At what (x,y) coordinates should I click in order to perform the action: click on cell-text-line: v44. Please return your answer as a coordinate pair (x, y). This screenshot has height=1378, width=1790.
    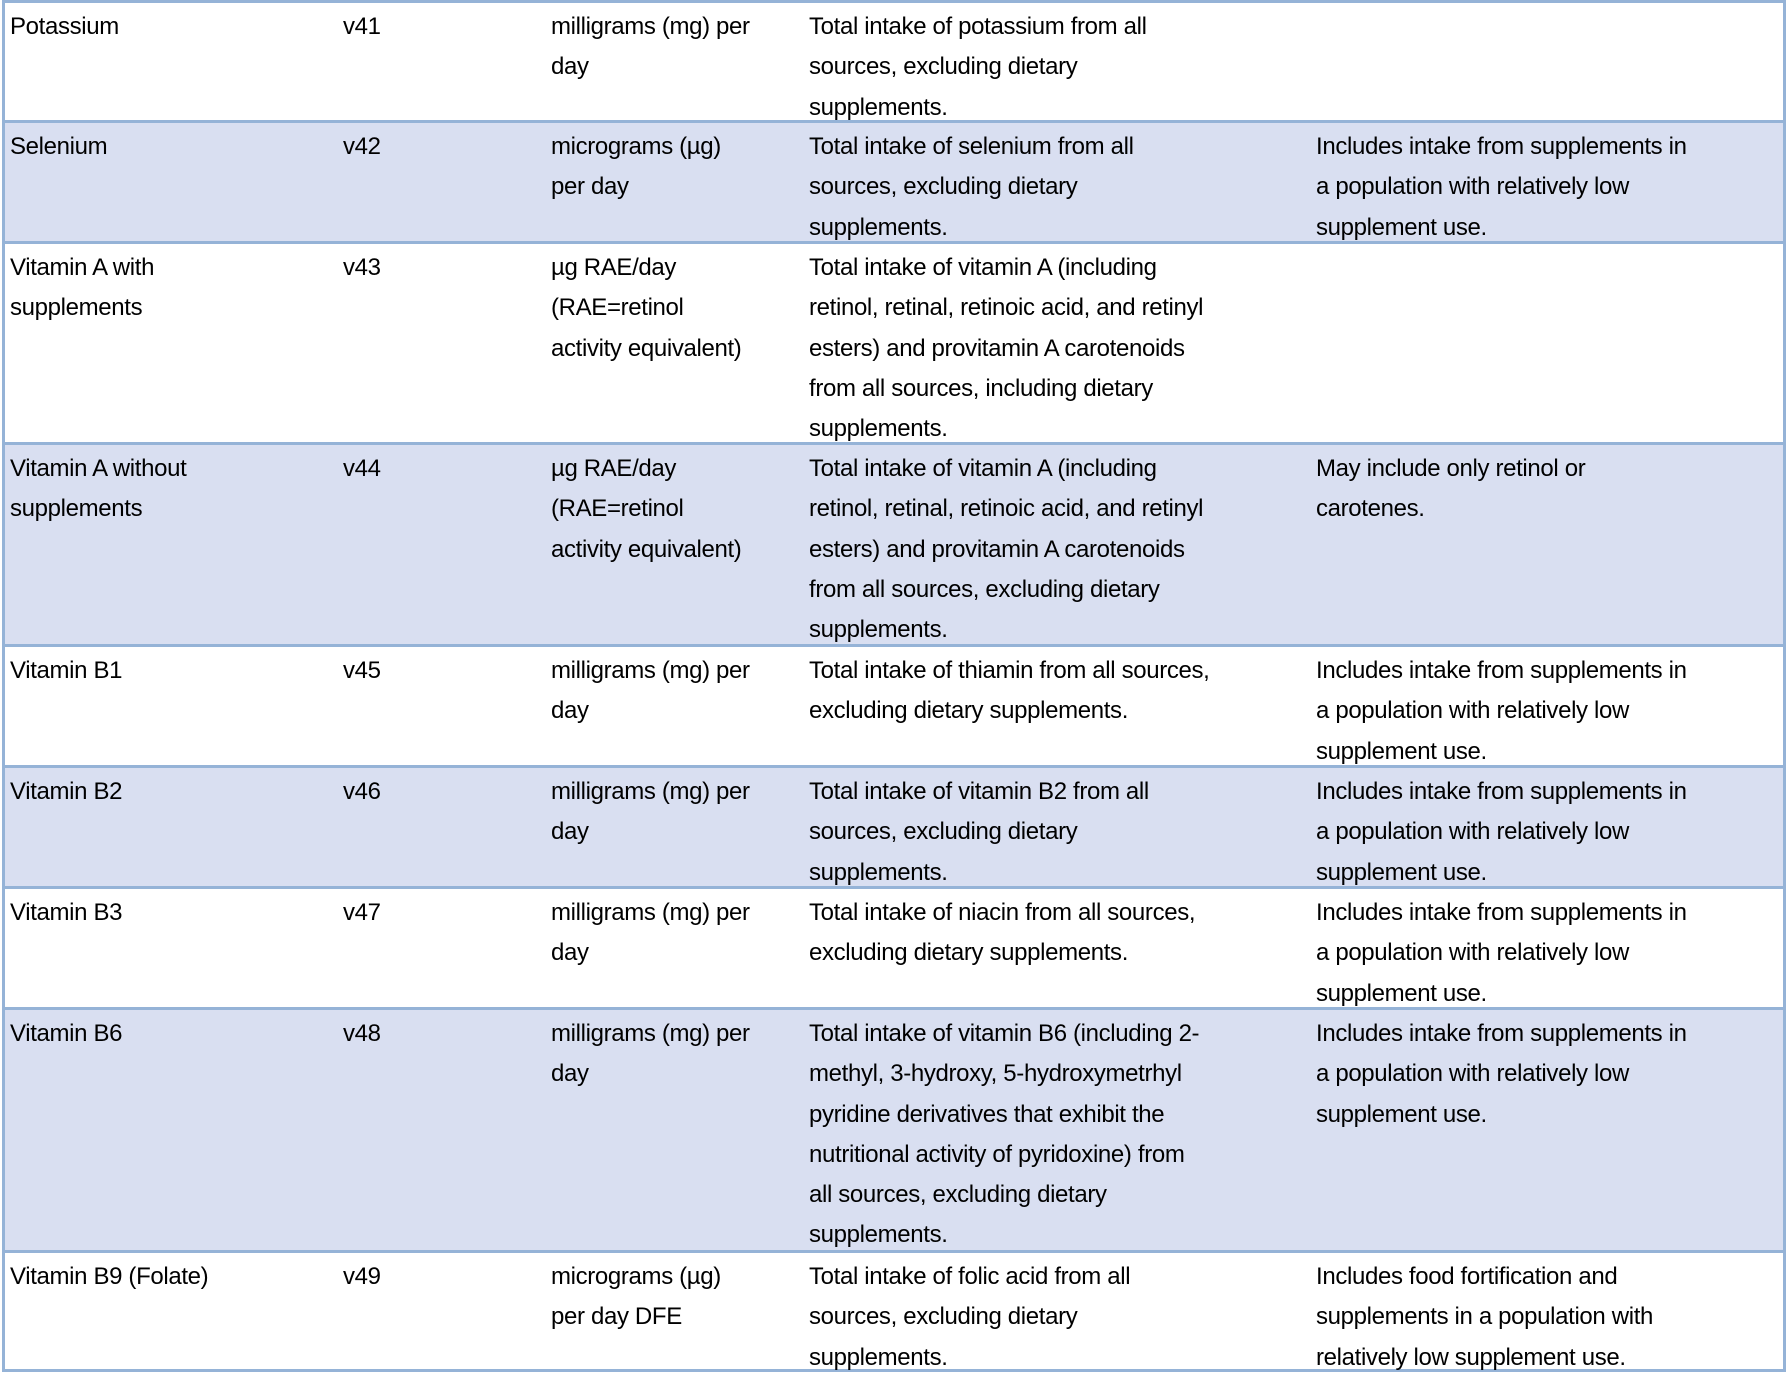
    Looking at the image, I should click on (362, 468).